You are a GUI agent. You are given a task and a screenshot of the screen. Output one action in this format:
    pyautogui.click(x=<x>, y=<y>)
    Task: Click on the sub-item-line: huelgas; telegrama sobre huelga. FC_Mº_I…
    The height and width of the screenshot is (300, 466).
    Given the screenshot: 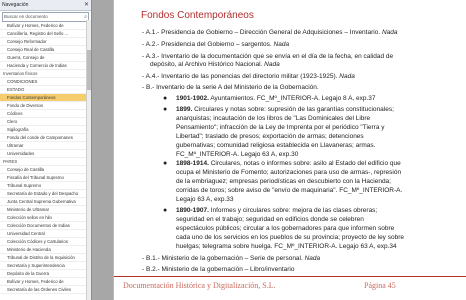 What is the action you would take?
    pyautogui.click(x=286, y=246)
    